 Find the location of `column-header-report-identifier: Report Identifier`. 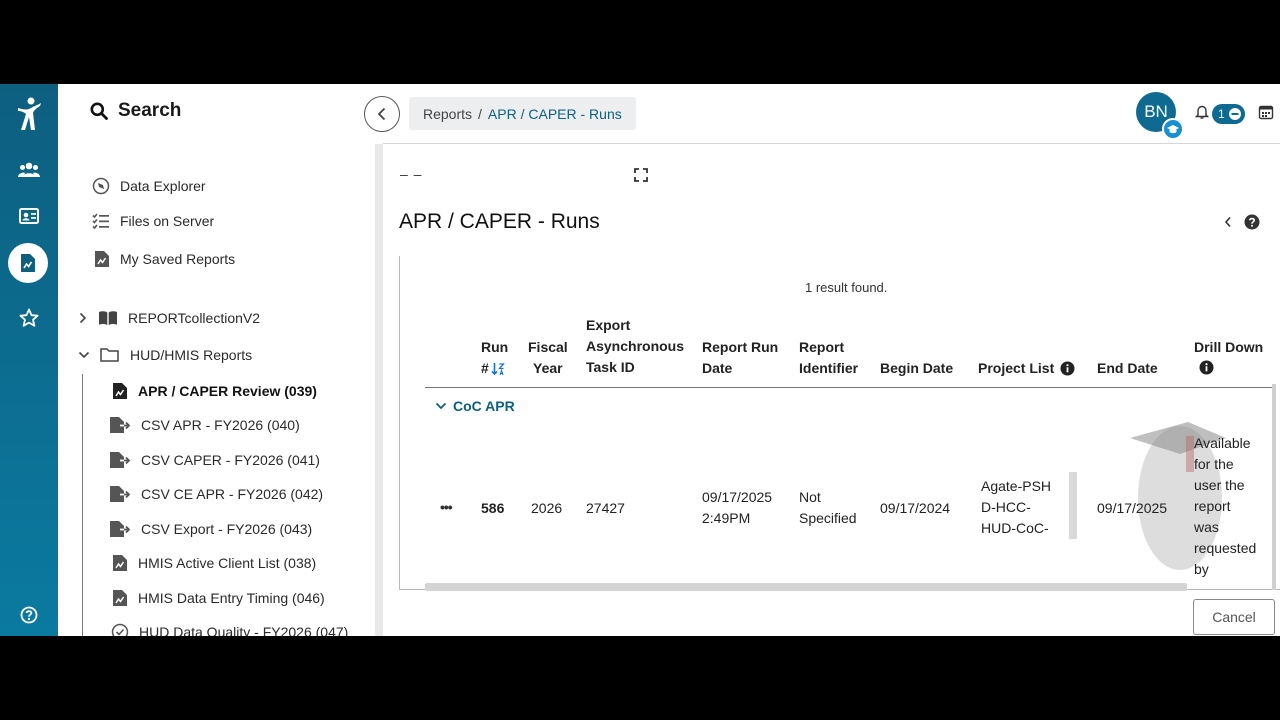

column-header-report-identifier: Report Identifier is located at coordinates (828, 358).